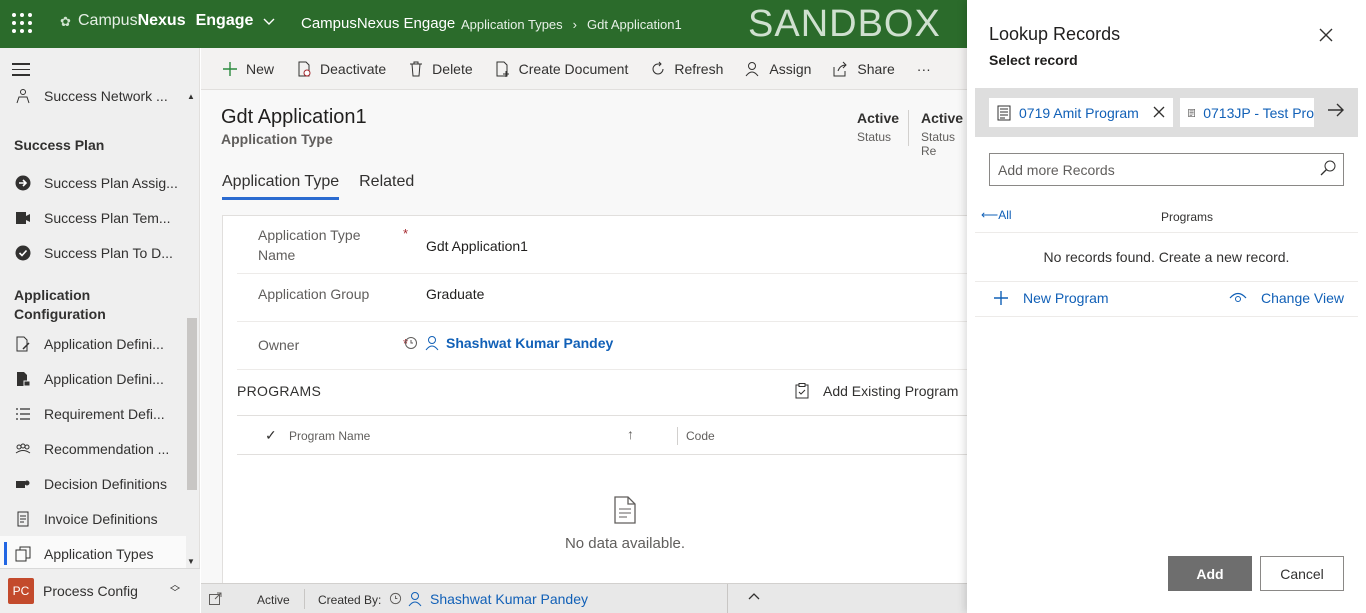 Image resolution: width=1366 pixels, height=613 pixels. Describe the element at coordinates (23, 449) in the screenshot. I see `people-icon` at that location.